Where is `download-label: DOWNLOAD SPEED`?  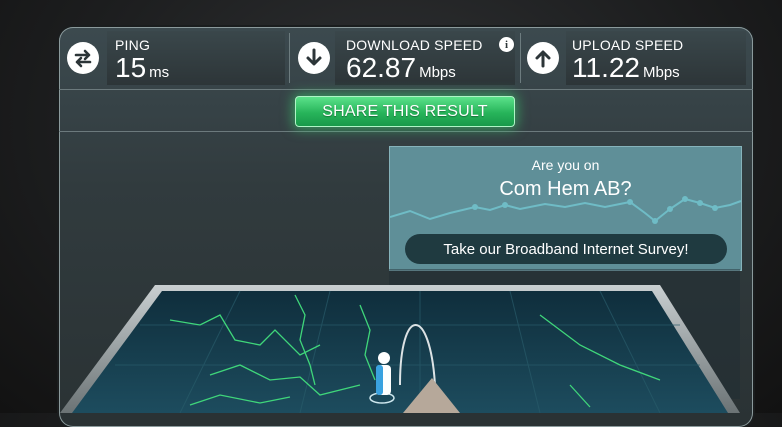
download-label: DOWNLOAD SPEED is located at coordinates (414, 45).